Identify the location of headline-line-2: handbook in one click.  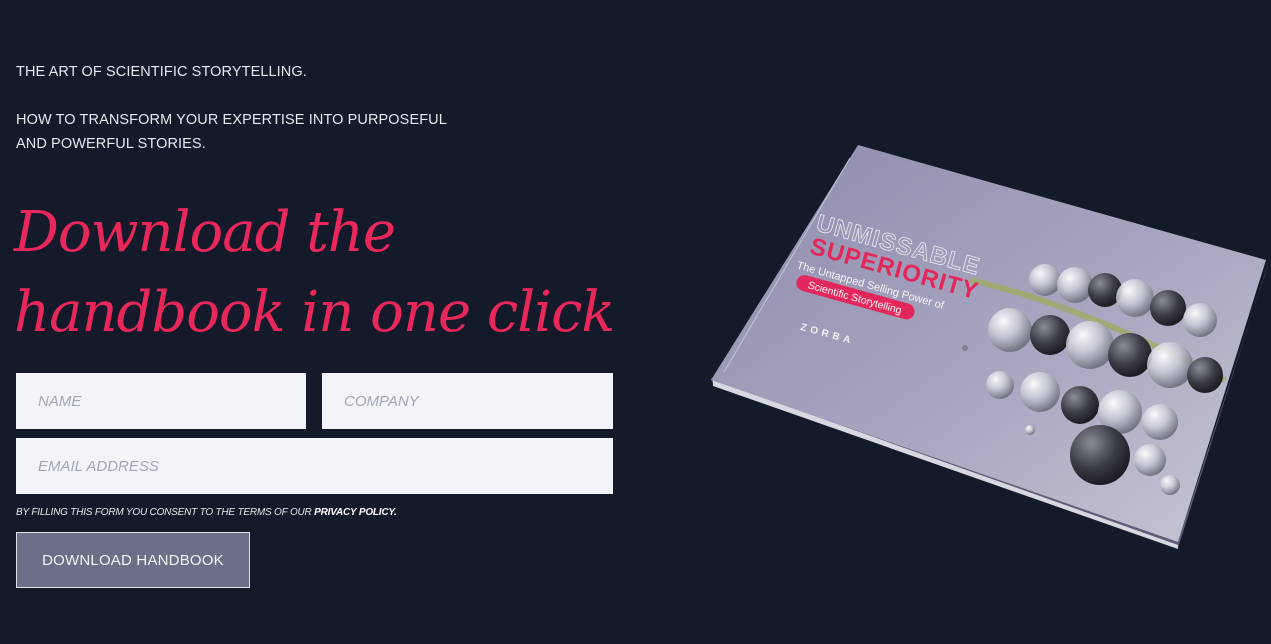
(314, 312).